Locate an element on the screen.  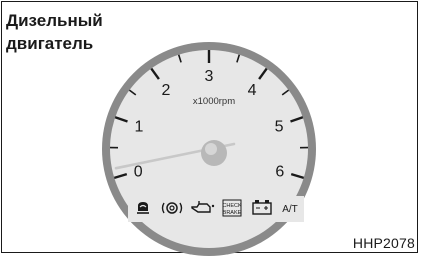
scale-label-5: 5 is located at coordinates (279, 126).